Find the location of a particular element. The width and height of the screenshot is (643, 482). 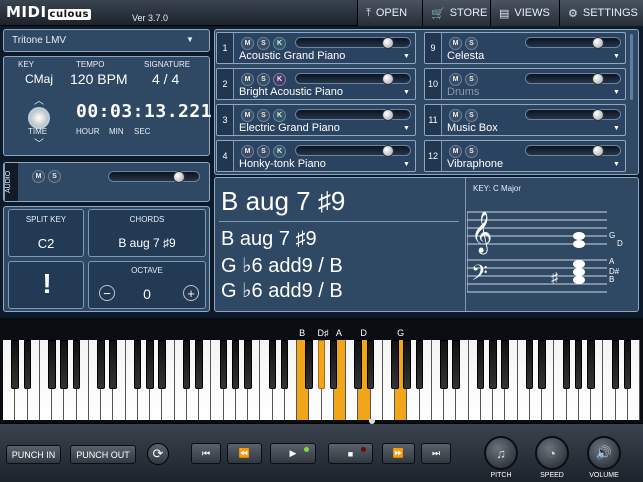

alert-box: ! is located at coordinates (46, 285).